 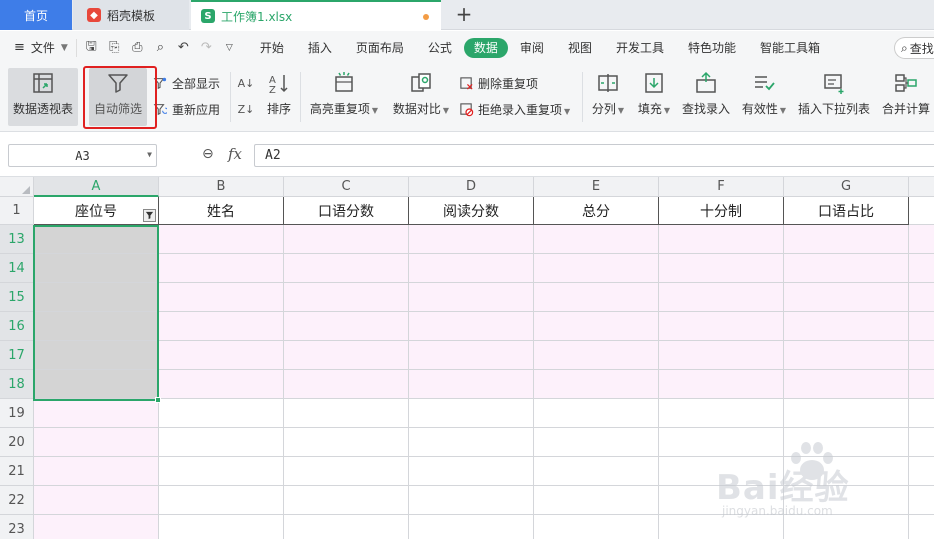 I want to click on search-box: ⌕ 查找, so click(x=914, y=48).